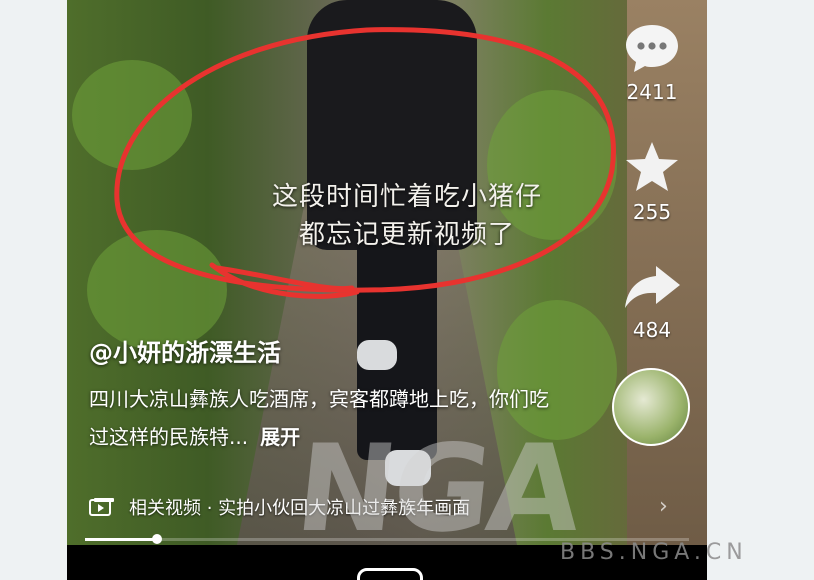 The image size is (814, 580). Describe the element at coordinates (652, 330) in the screenshot. I see `share-count: 484` at that location.